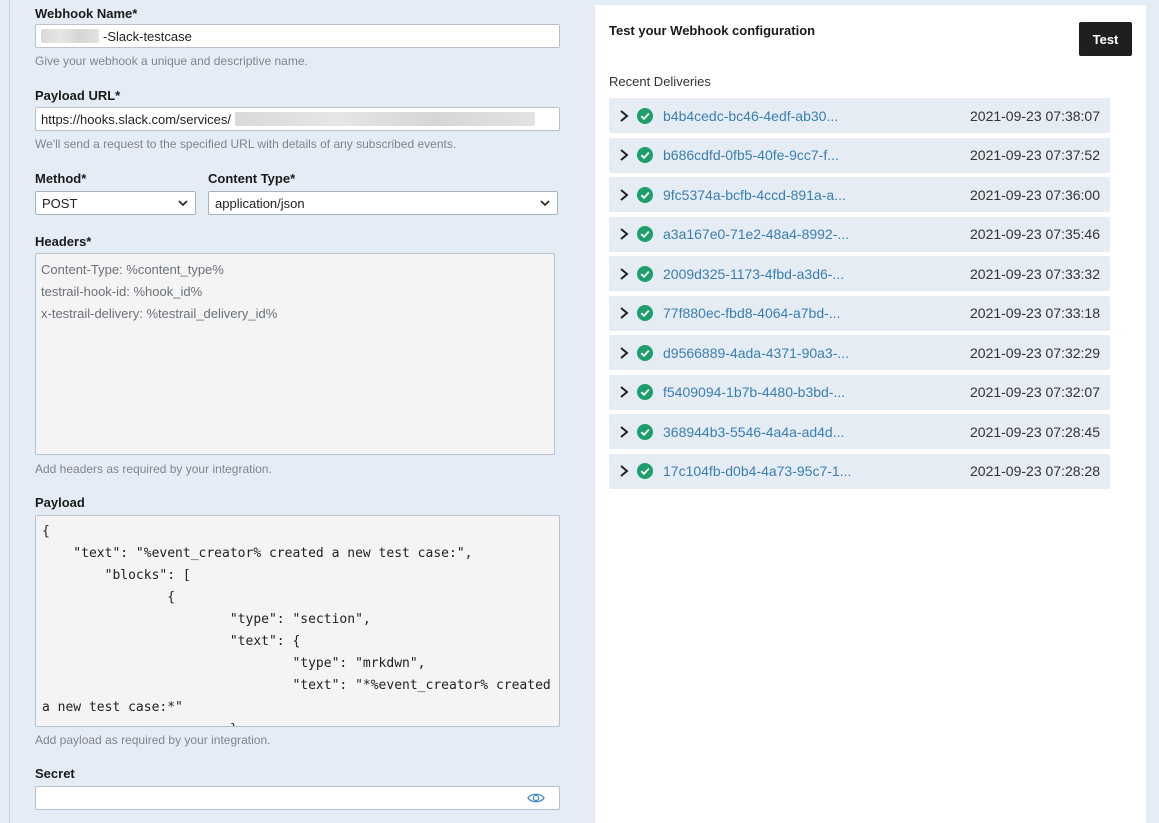 This screenshot has height=823, width=1159. What do you see at coordinates (147, 36) in the screenshot?
I see `webhook-name-value: -Slack-testcase` at bounding box center [147, 36].